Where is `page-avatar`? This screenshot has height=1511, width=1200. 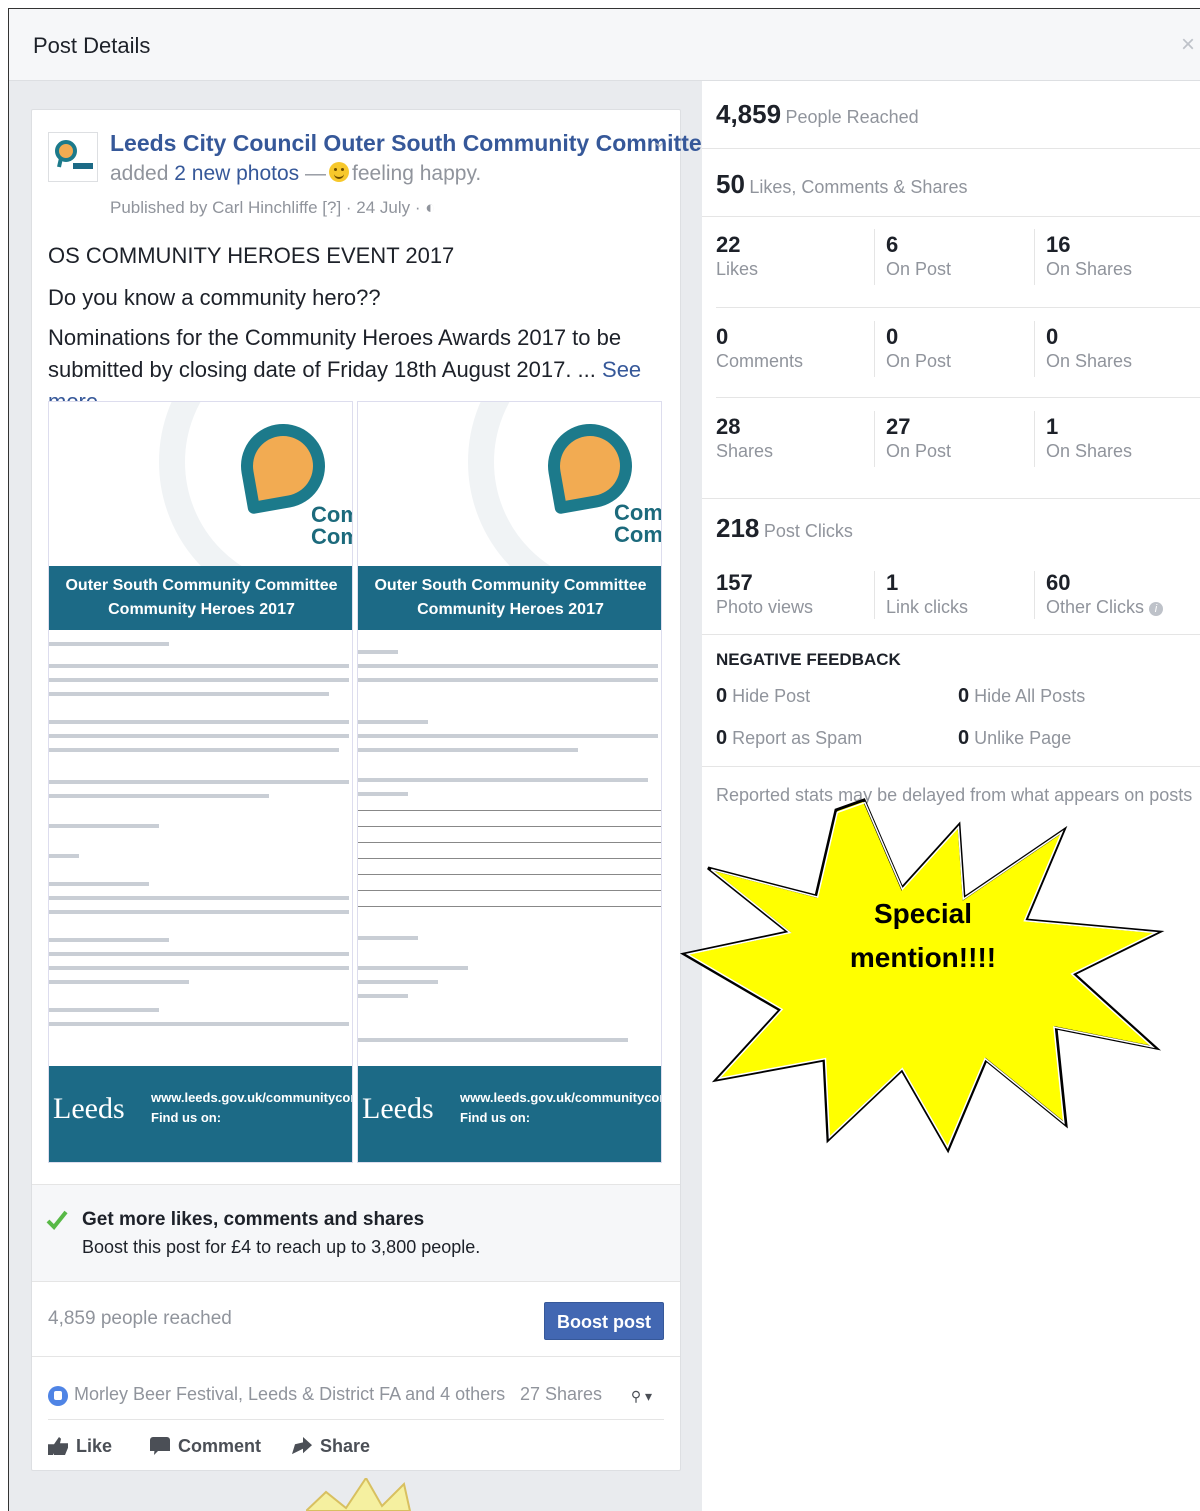 page-avatar is located at coordinates (73, 157).